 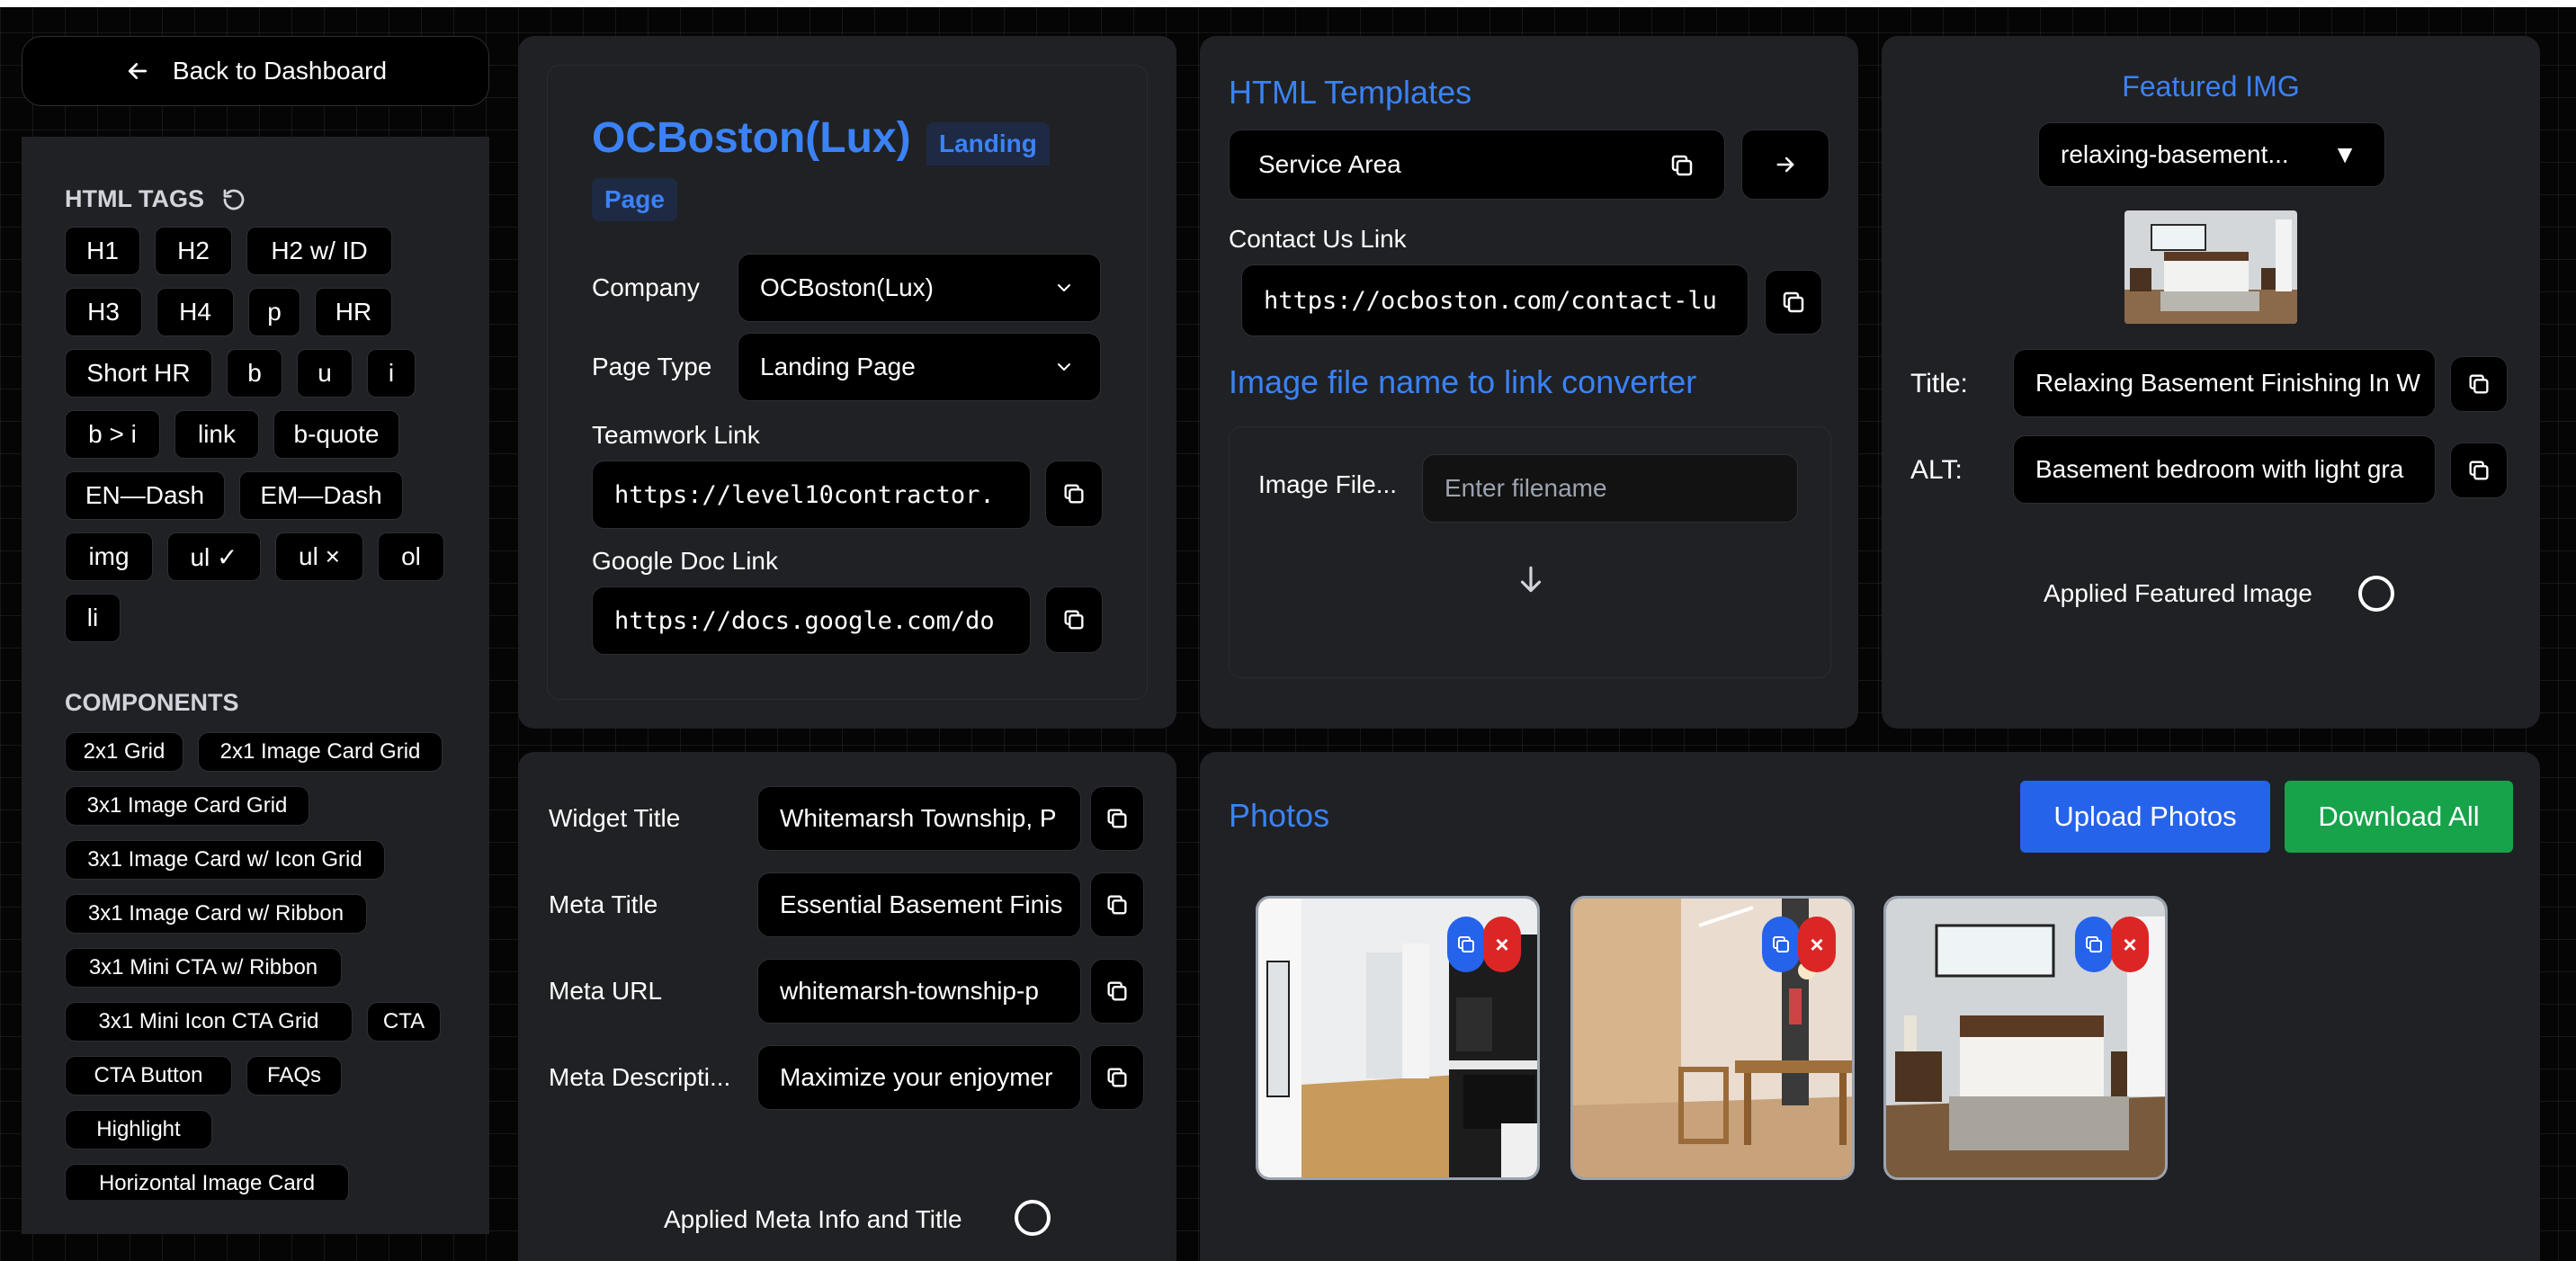 What do you see at coordinates (603, 904) in the screenshot?
I see `meta-title-label: Meta Title` at bounding box center [603, 904].